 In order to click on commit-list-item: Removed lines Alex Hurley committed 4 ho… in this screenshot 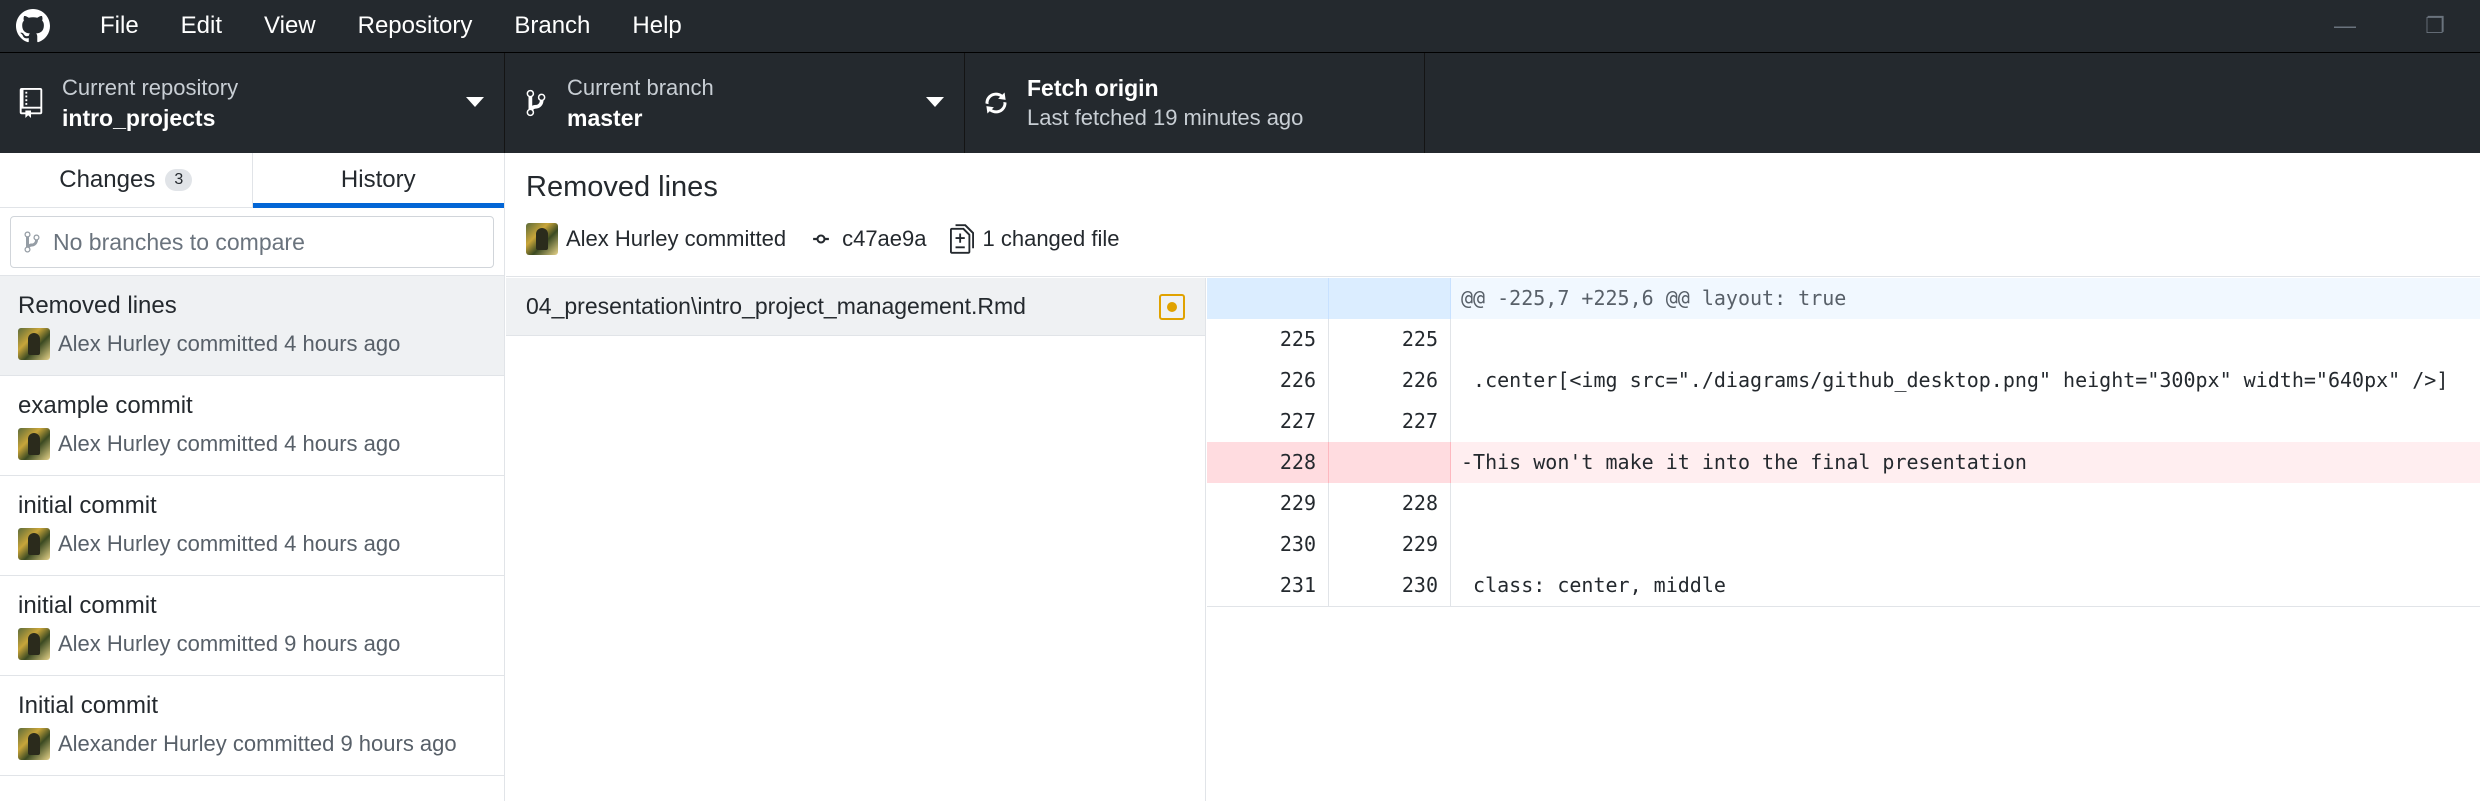, I will do `click(252, 326)`.